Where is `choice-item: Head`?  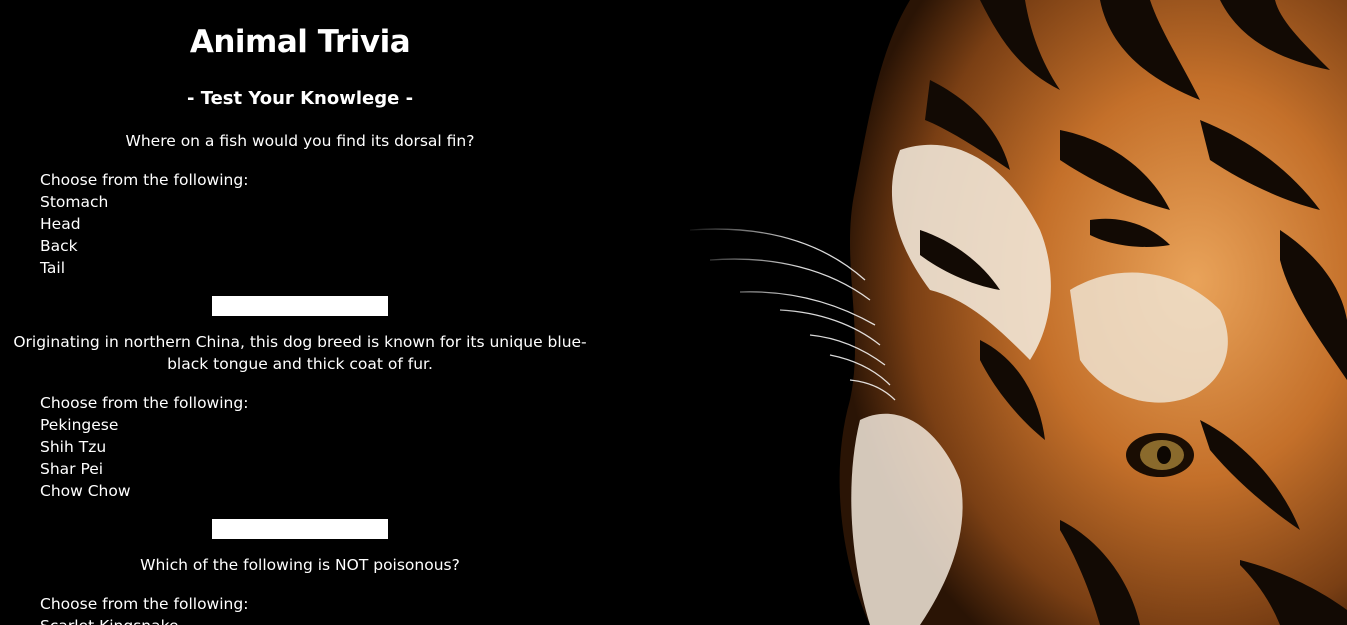
choice-item: Head is located at coordinates (60, 224).